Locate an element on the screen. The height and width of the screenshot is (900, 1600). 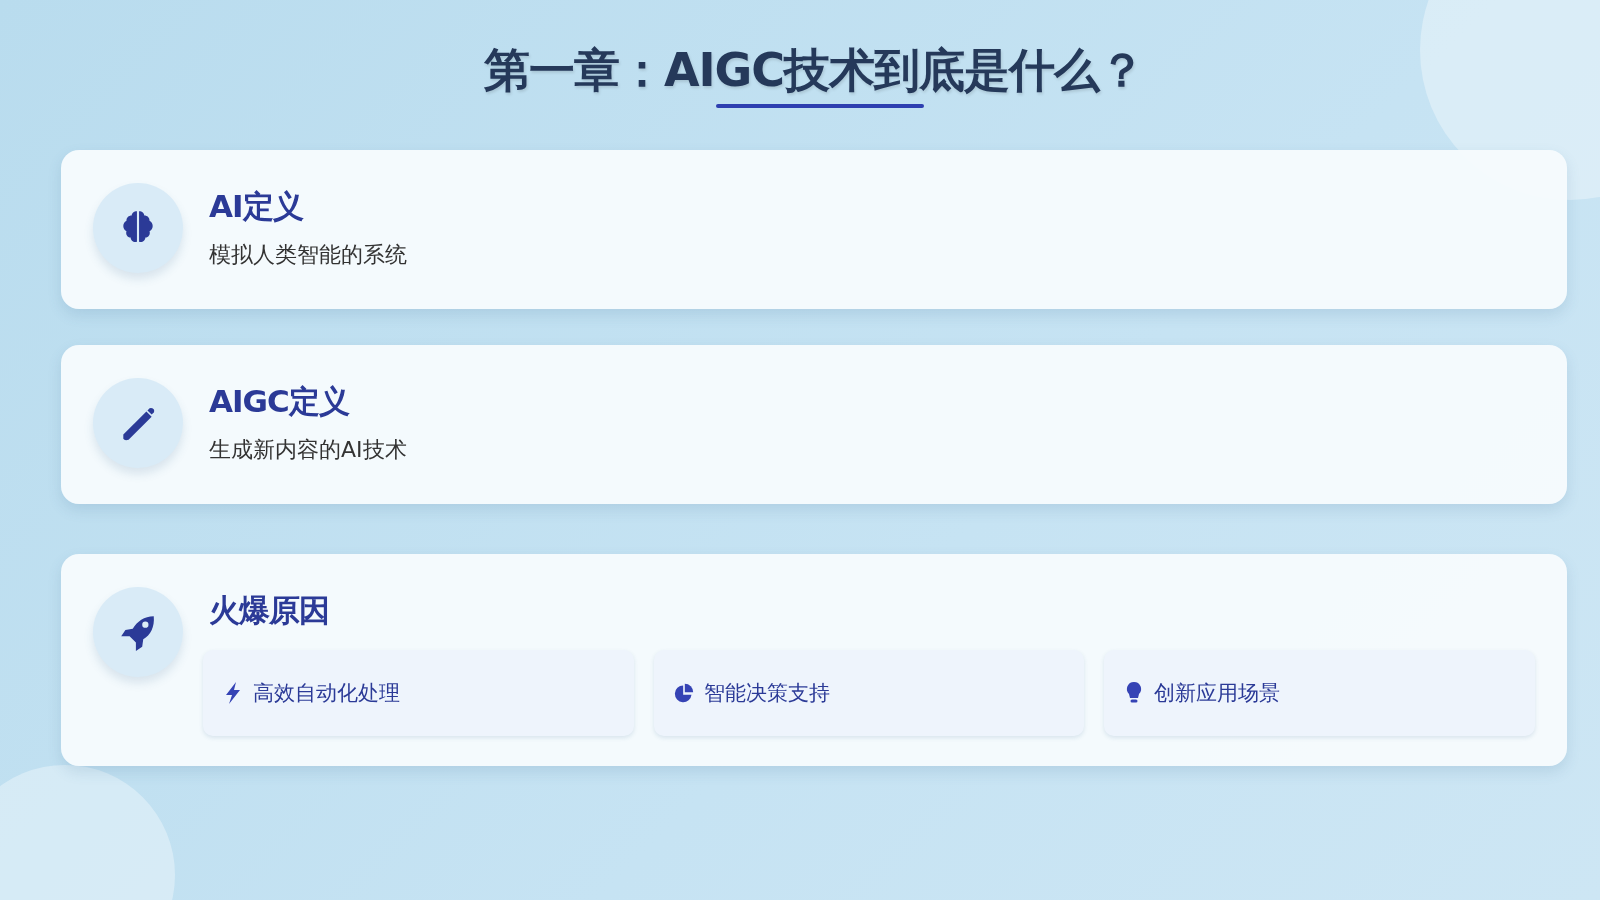
page-title: 第一章：AIGC技术到底是什么？ is located at coordinates (814, 70).